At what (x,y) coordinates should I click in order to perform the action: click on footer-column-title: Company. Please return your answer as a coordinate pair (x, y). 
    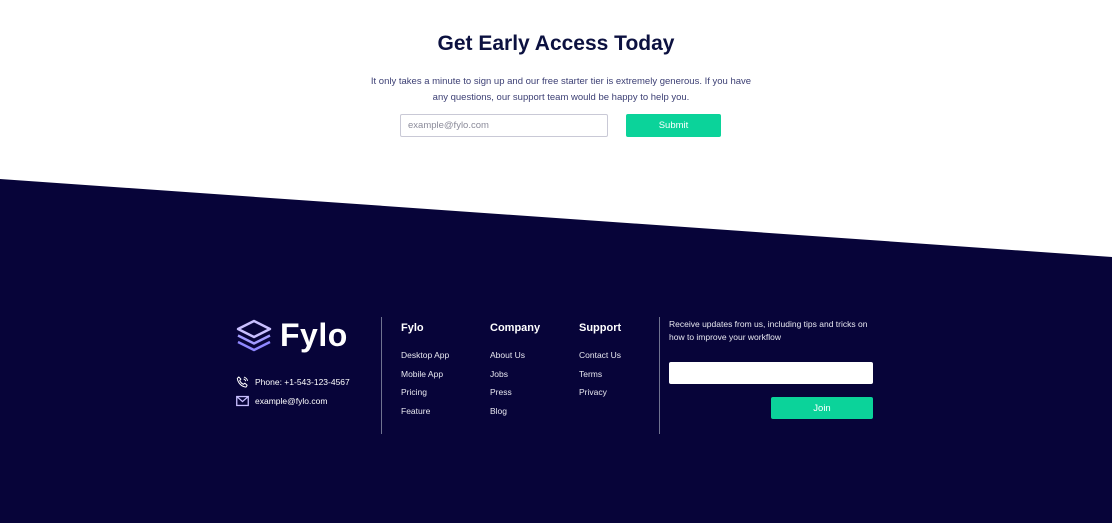
    Looking at the image, I should click on (515, 328).